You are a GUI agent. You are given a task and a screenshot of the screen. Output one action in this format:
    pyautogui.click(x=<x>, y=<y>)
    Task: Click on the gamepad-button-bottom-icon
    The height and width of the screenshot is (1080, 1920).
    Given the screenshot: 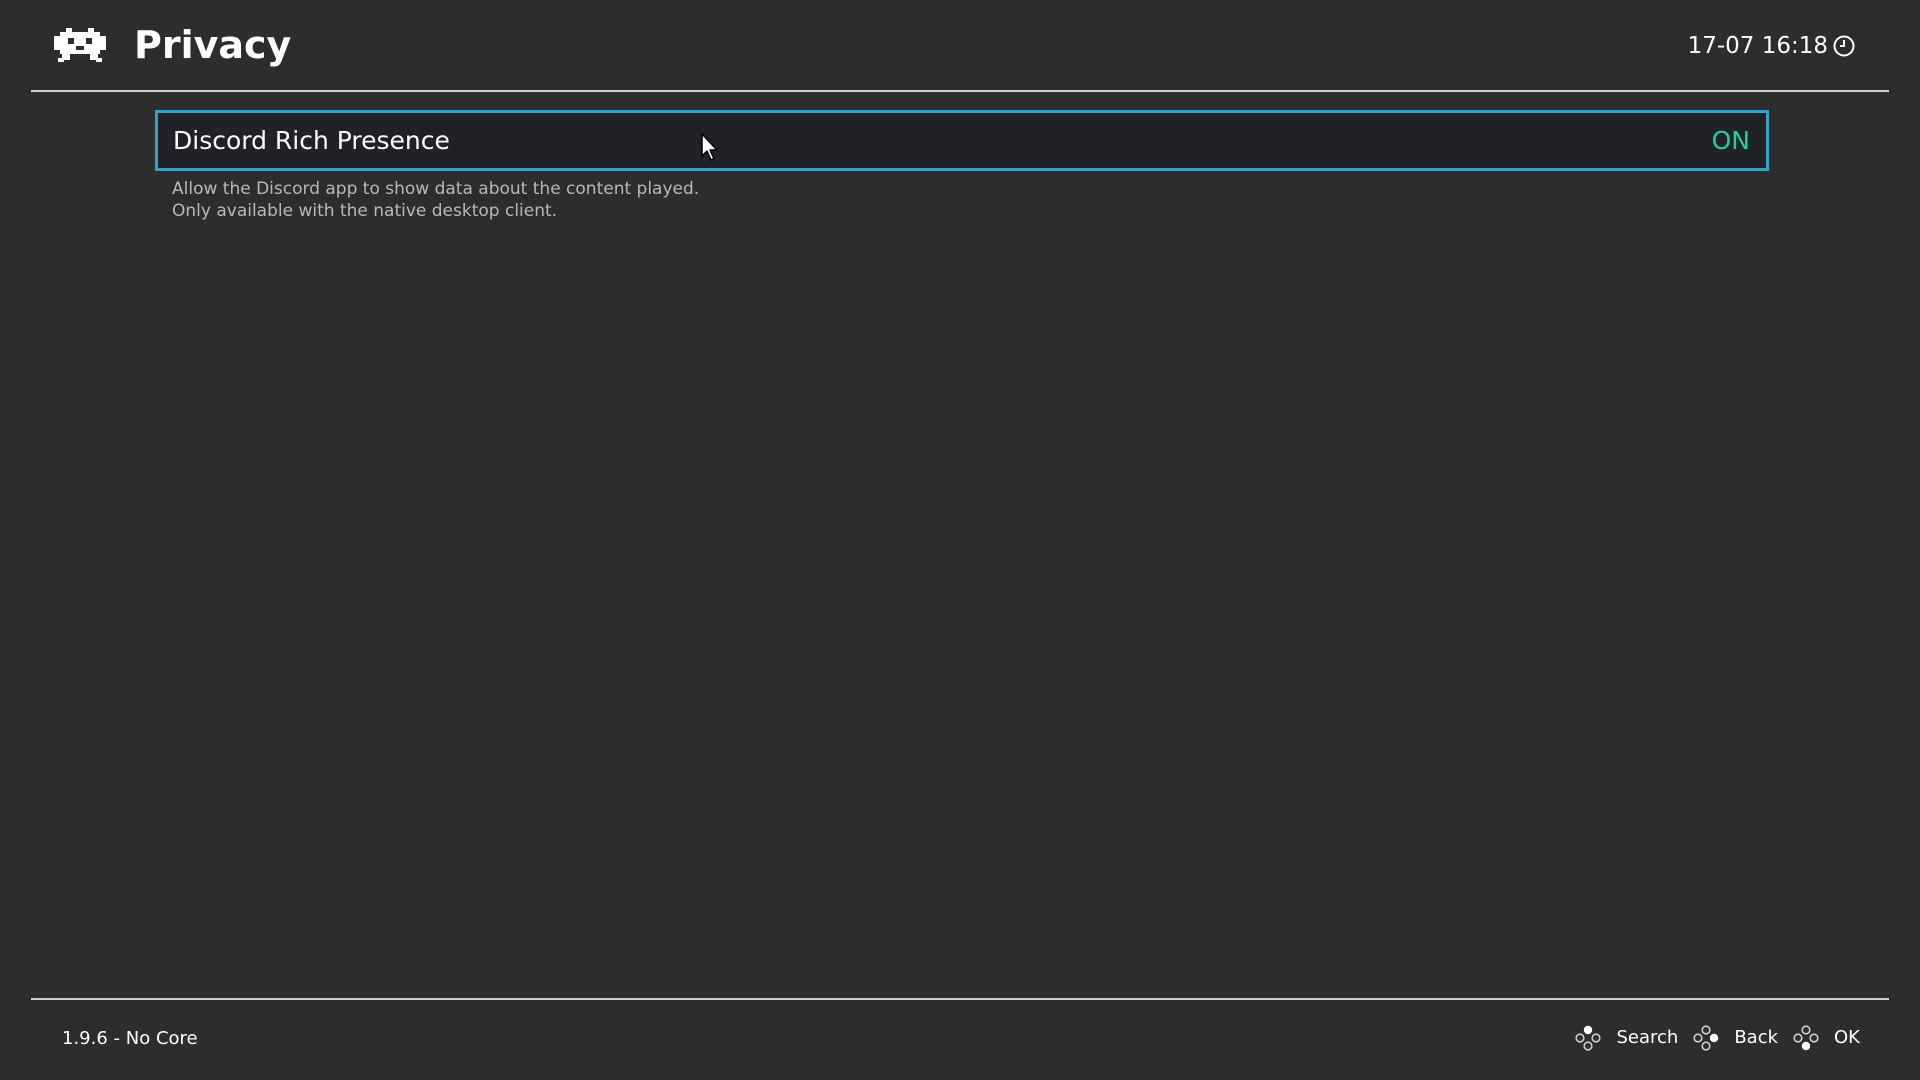 What is the action you would take?
    pyautogui.click(x=1806, y=1038)
    